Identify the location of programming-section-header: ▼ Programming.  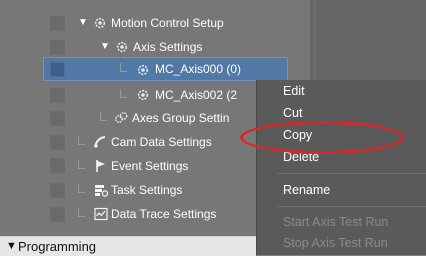
(128, 246).